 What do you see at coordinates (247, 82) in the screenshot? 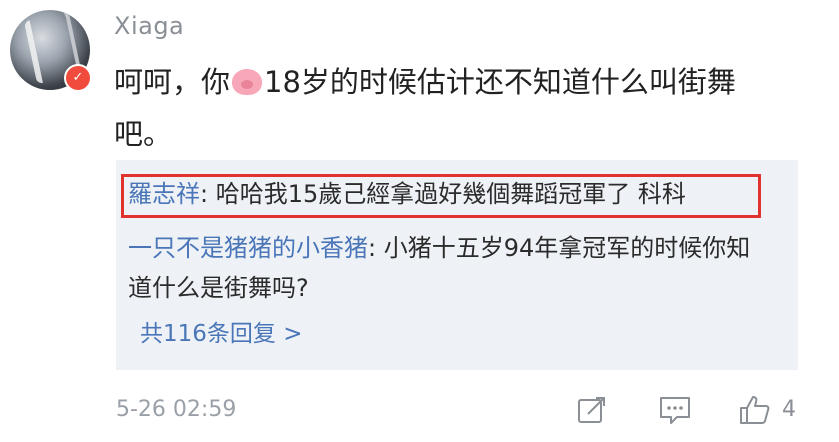
I see `pig-face-emoji-icon` at bounding box center [247, 82].